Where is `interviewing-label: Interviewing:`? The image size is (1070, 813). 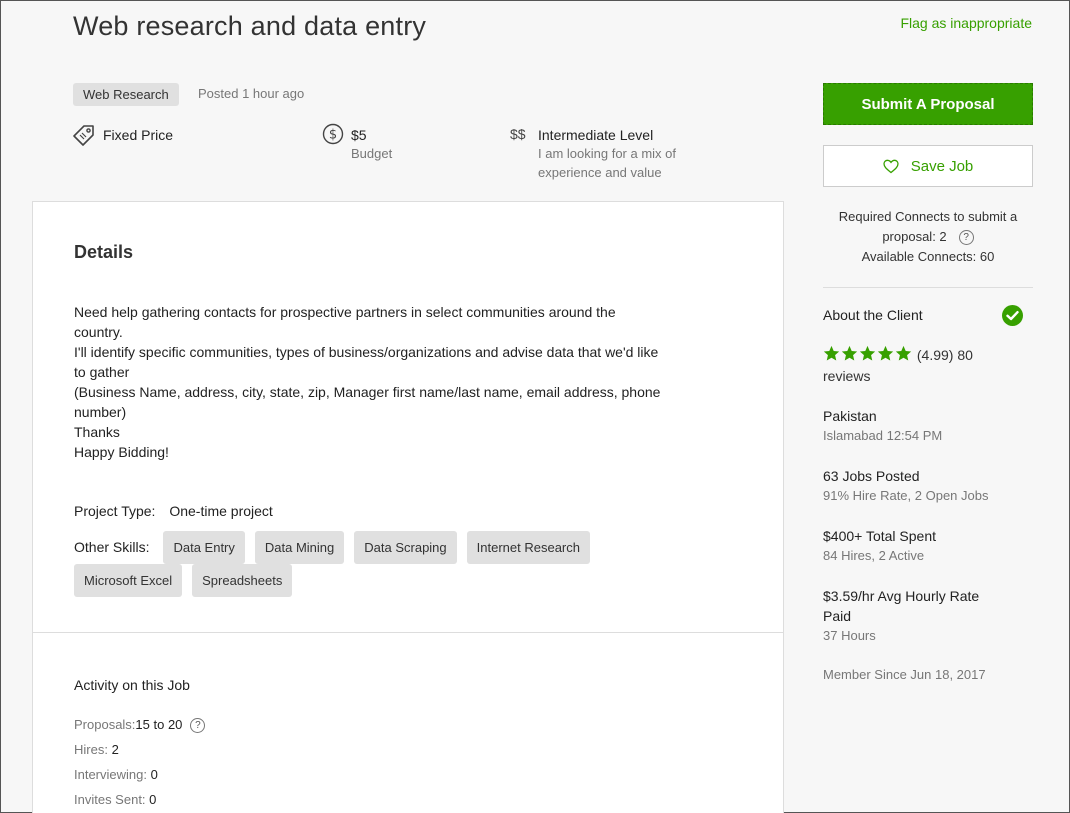
interviewing-label: Interviewing: is located at coordinates (110, 774).